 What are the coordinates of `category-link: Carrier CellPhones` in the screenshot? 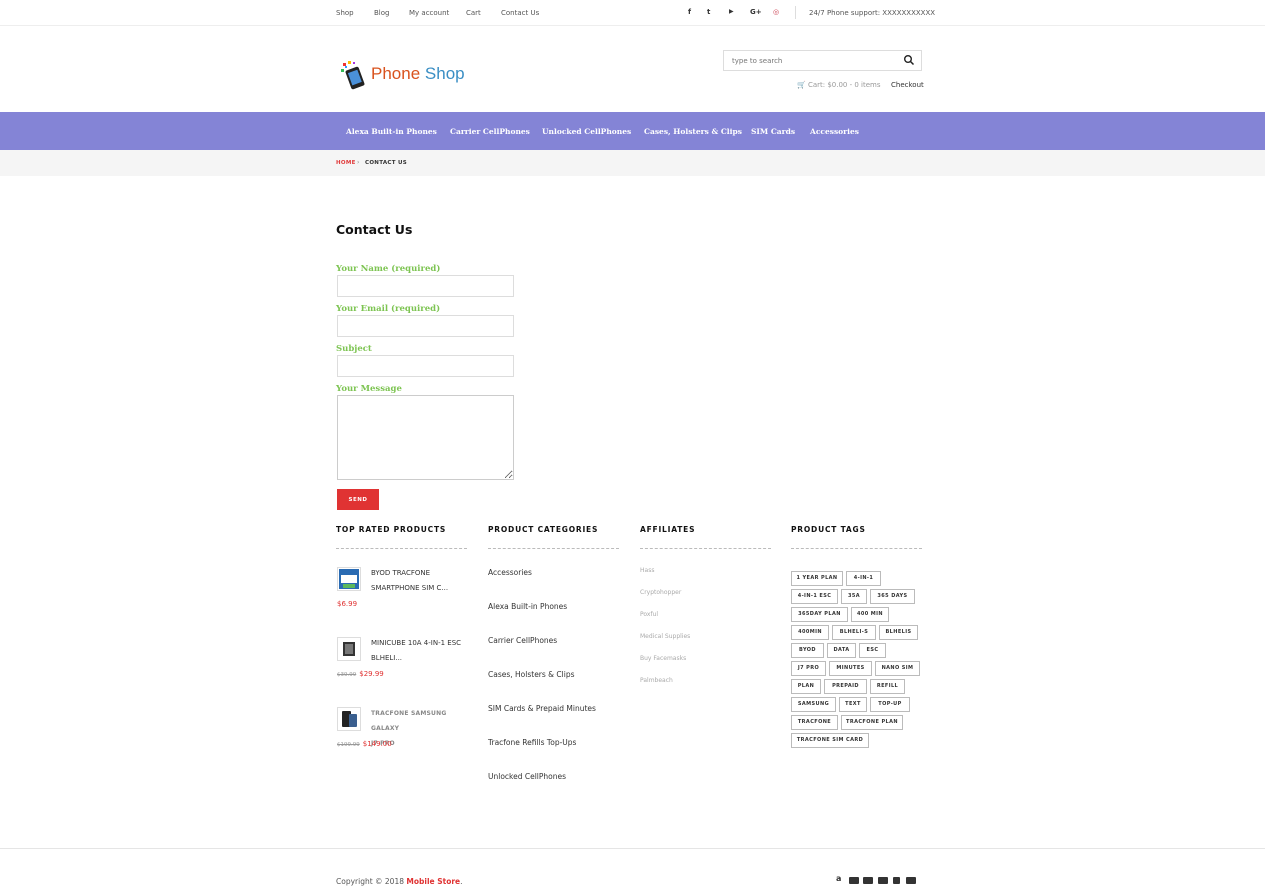 It's located at (522, 640).